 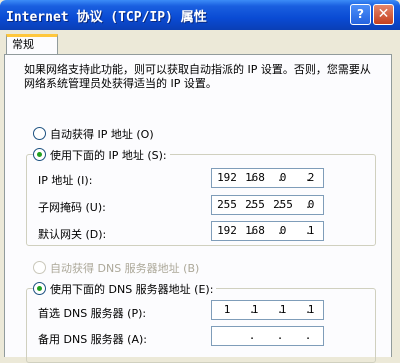 I want to click on default-gateway-input: 192. 168. 0. 1, so click(x=267, y=231).